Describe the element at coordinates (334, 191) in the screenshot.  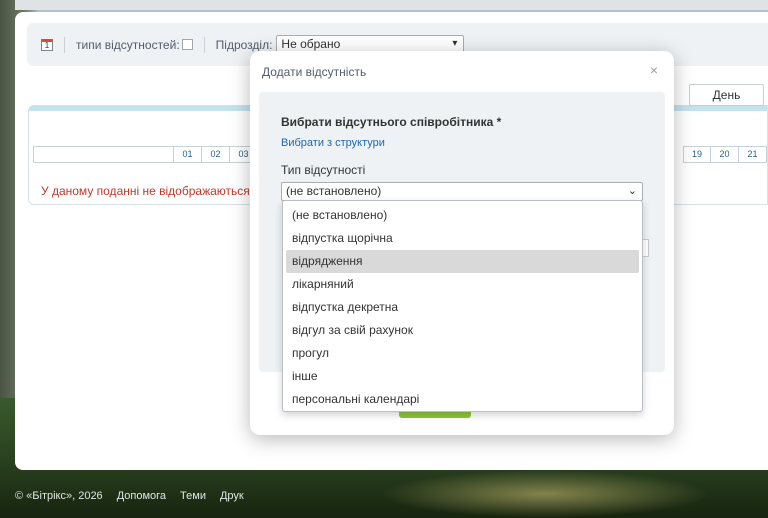
I see `absence-type-select-value: (не встановлено)` at that location.